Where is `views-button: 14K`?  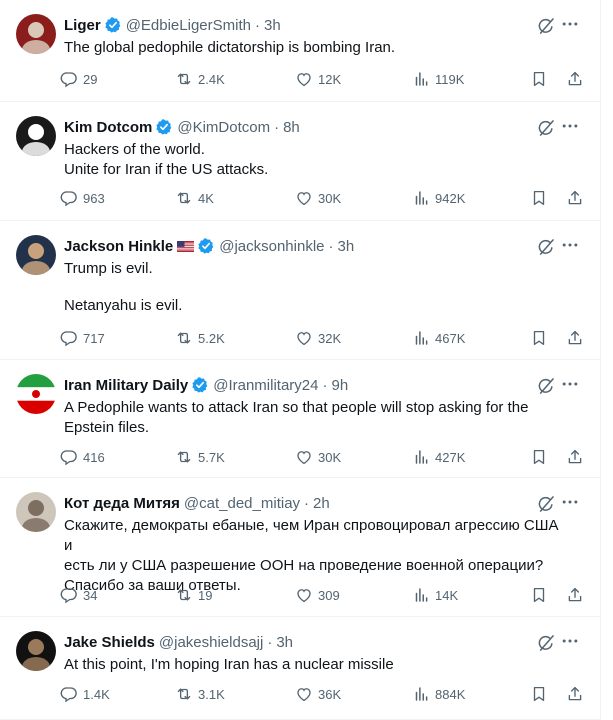 views-button: 14K is located at coordinates (471, 595).